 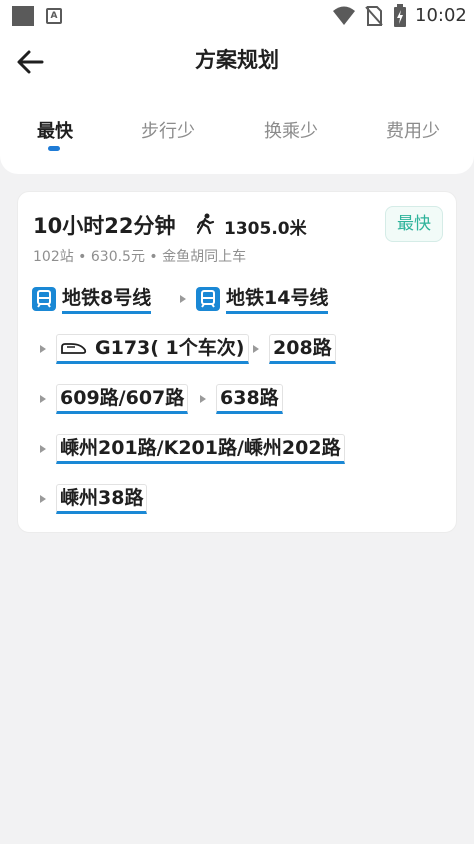 What do you see at coordinates (237, 16) in the screenshot?
I see `status-bar: A 10:02` at bounding box center [237, 16].